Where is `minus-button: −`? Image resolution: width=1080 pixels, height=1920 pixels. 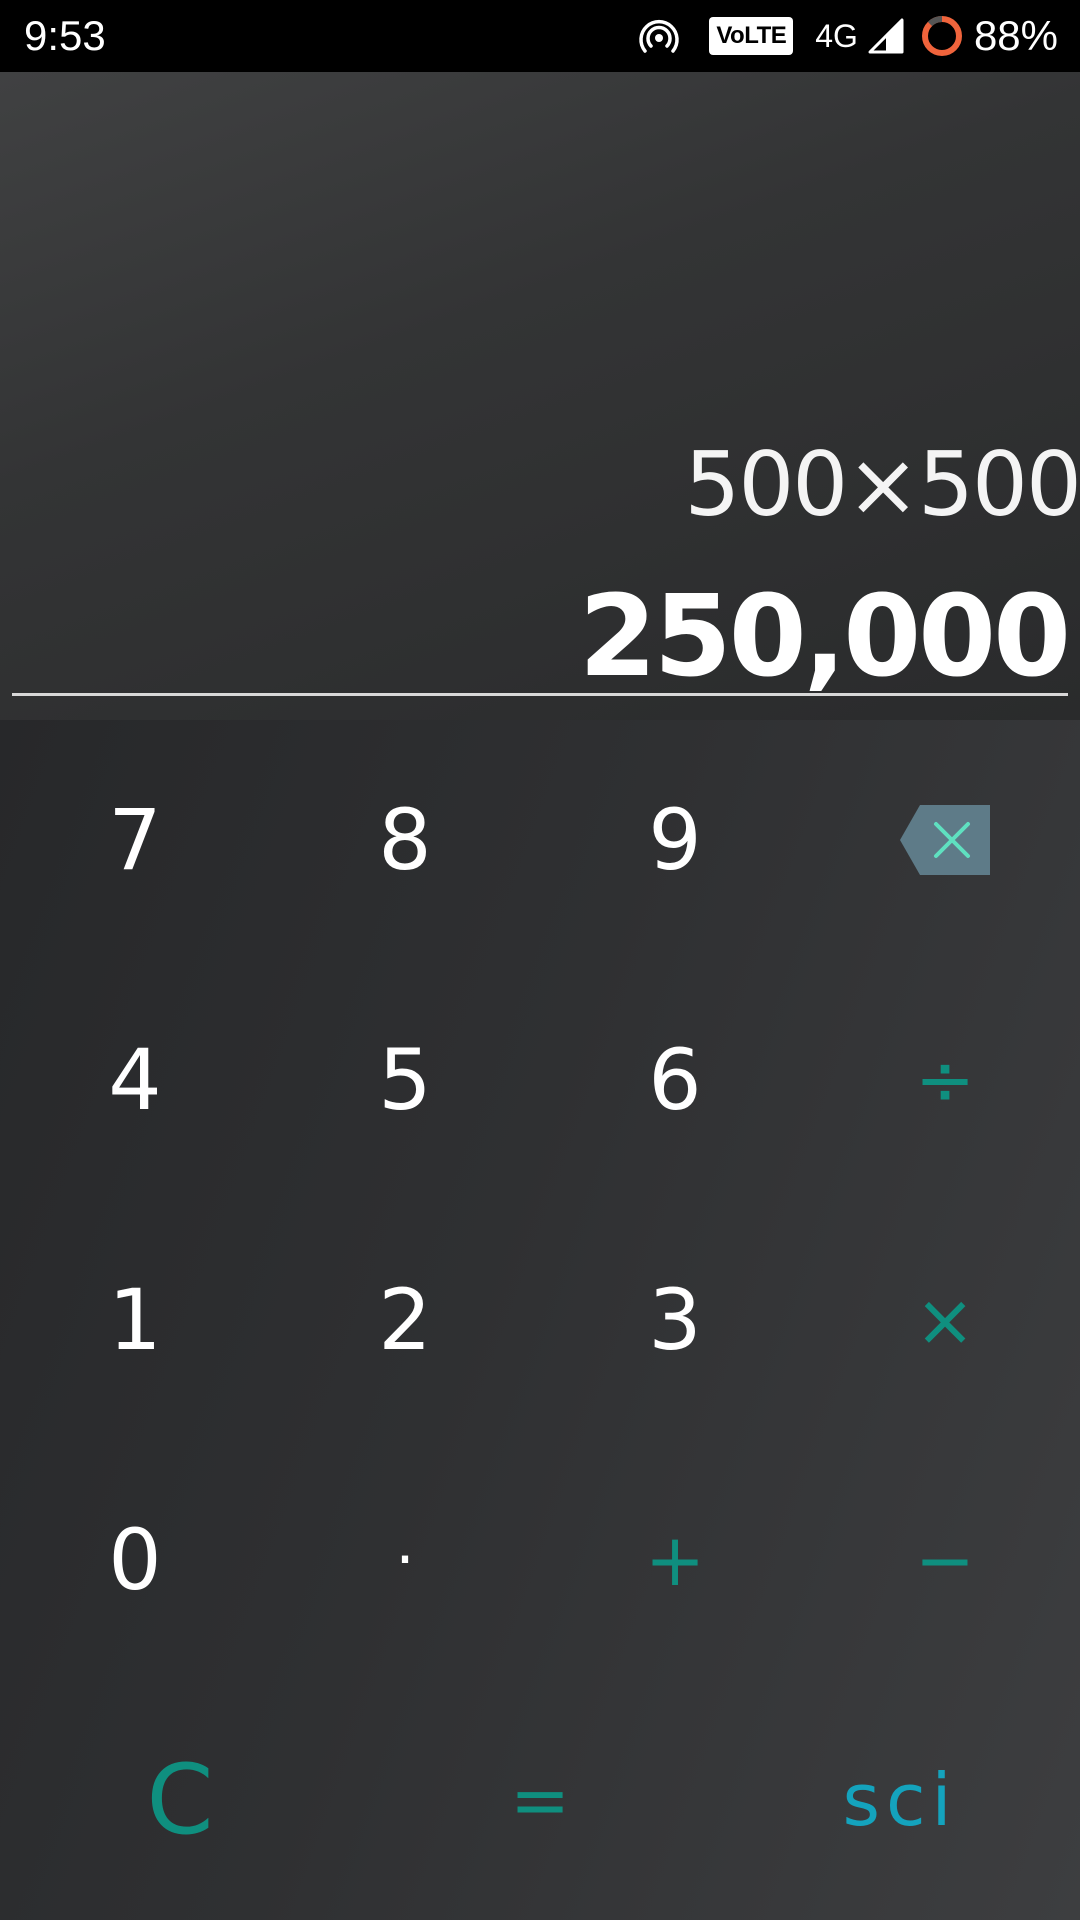 minus-button: − is located at coordinates (945, 1560).